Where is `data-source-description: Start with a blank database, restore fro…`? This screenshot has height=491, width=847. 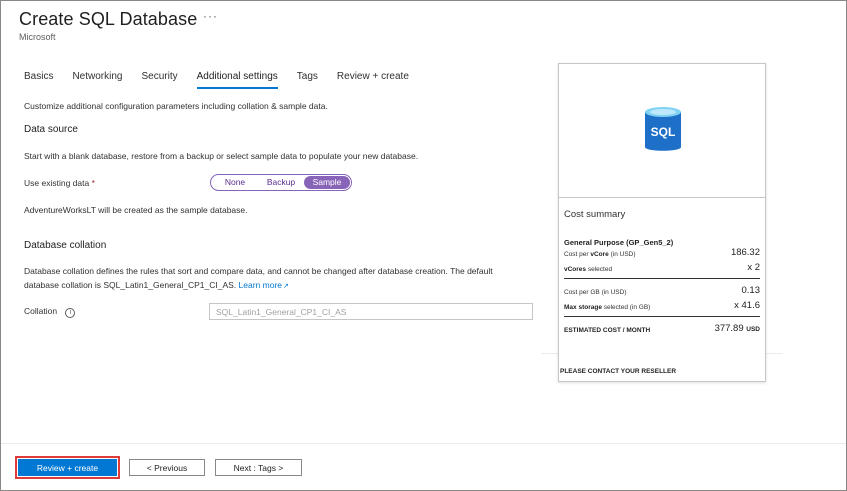 data-source-description: Start with a blank database, restore fro… is located at coordinates (221, 156).